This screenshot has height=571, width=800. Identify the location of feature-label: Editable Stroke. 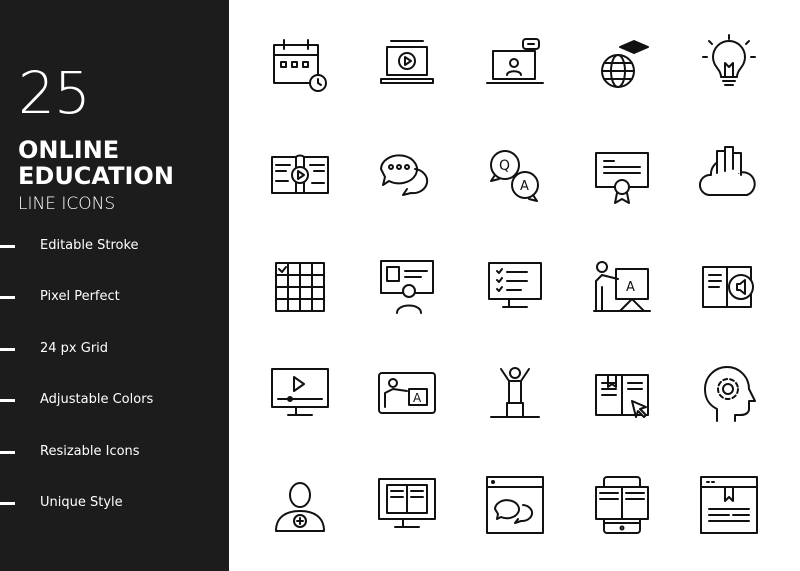
(89, 245).